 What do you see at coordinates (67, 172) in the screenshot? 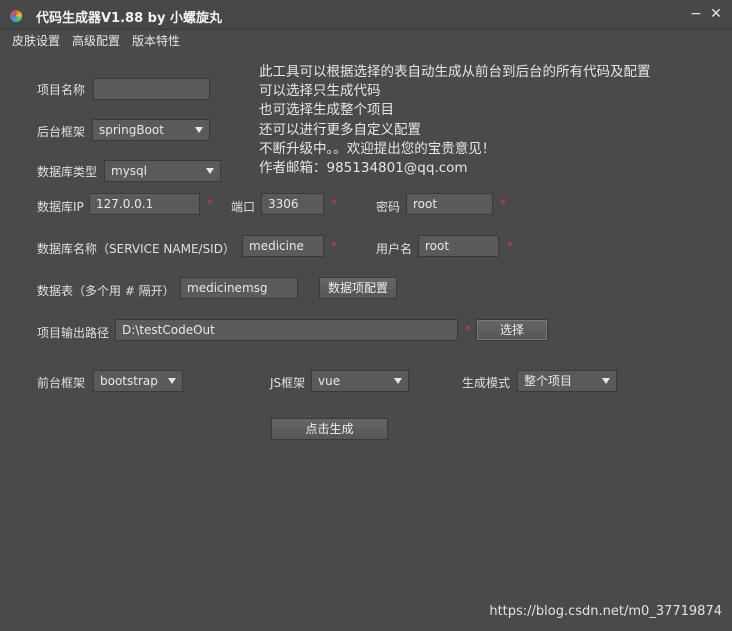
I see `db-type-label: 数据库类型` at bounding box center [67, 172].